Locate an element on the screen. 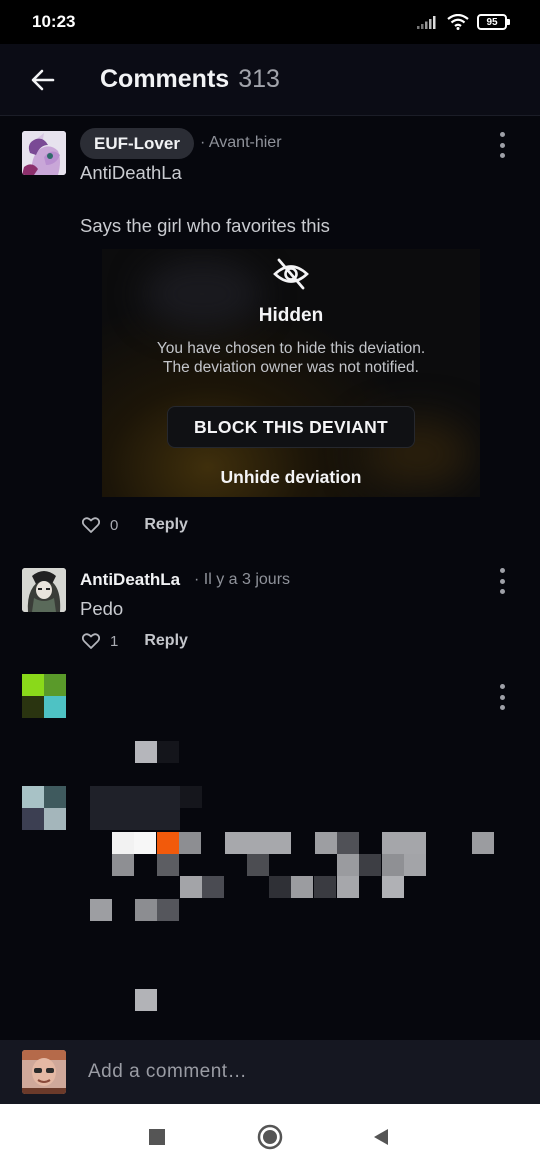 This screenshot has height=1170, width=540. signal-icon is located at coordinates (426, 22).